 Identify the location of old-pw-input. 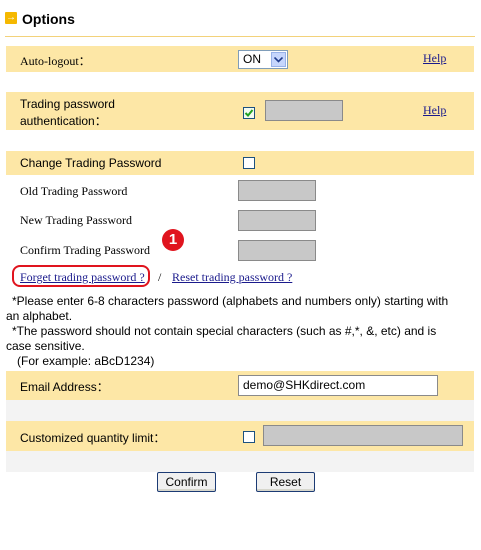
(277, 190).